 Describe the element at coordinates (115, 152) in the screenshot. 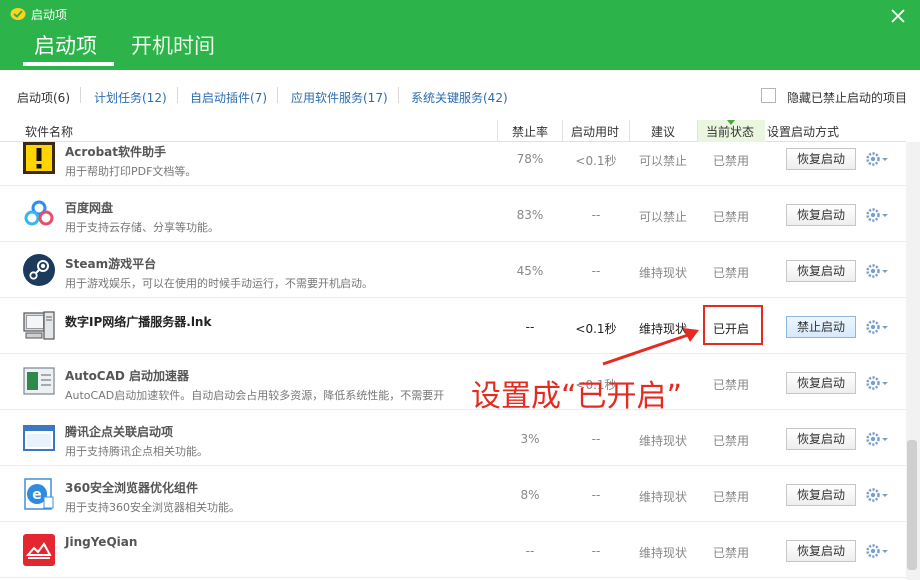

I see `item-name: Acrobat软件助手` at that location.